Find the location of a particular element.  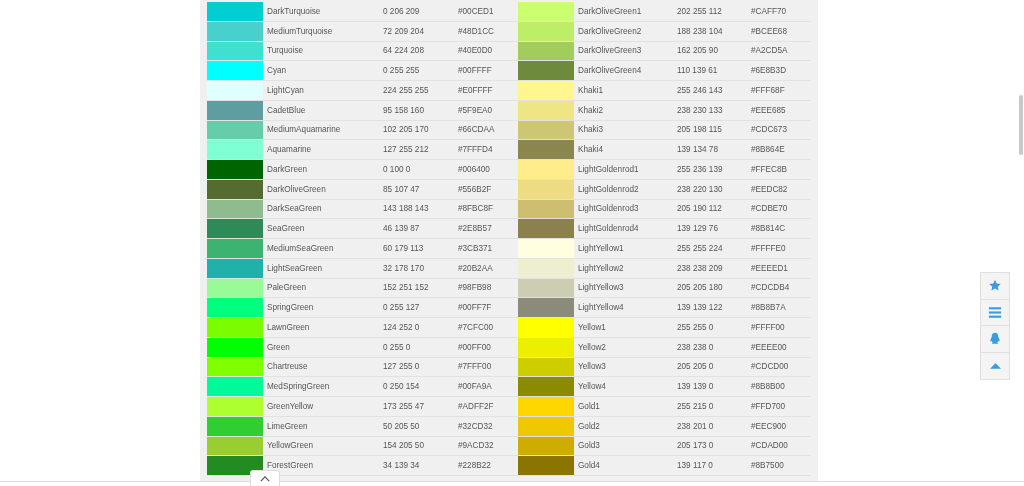

rgb-value: 60 179 113 is located at coordinates (404, 248).